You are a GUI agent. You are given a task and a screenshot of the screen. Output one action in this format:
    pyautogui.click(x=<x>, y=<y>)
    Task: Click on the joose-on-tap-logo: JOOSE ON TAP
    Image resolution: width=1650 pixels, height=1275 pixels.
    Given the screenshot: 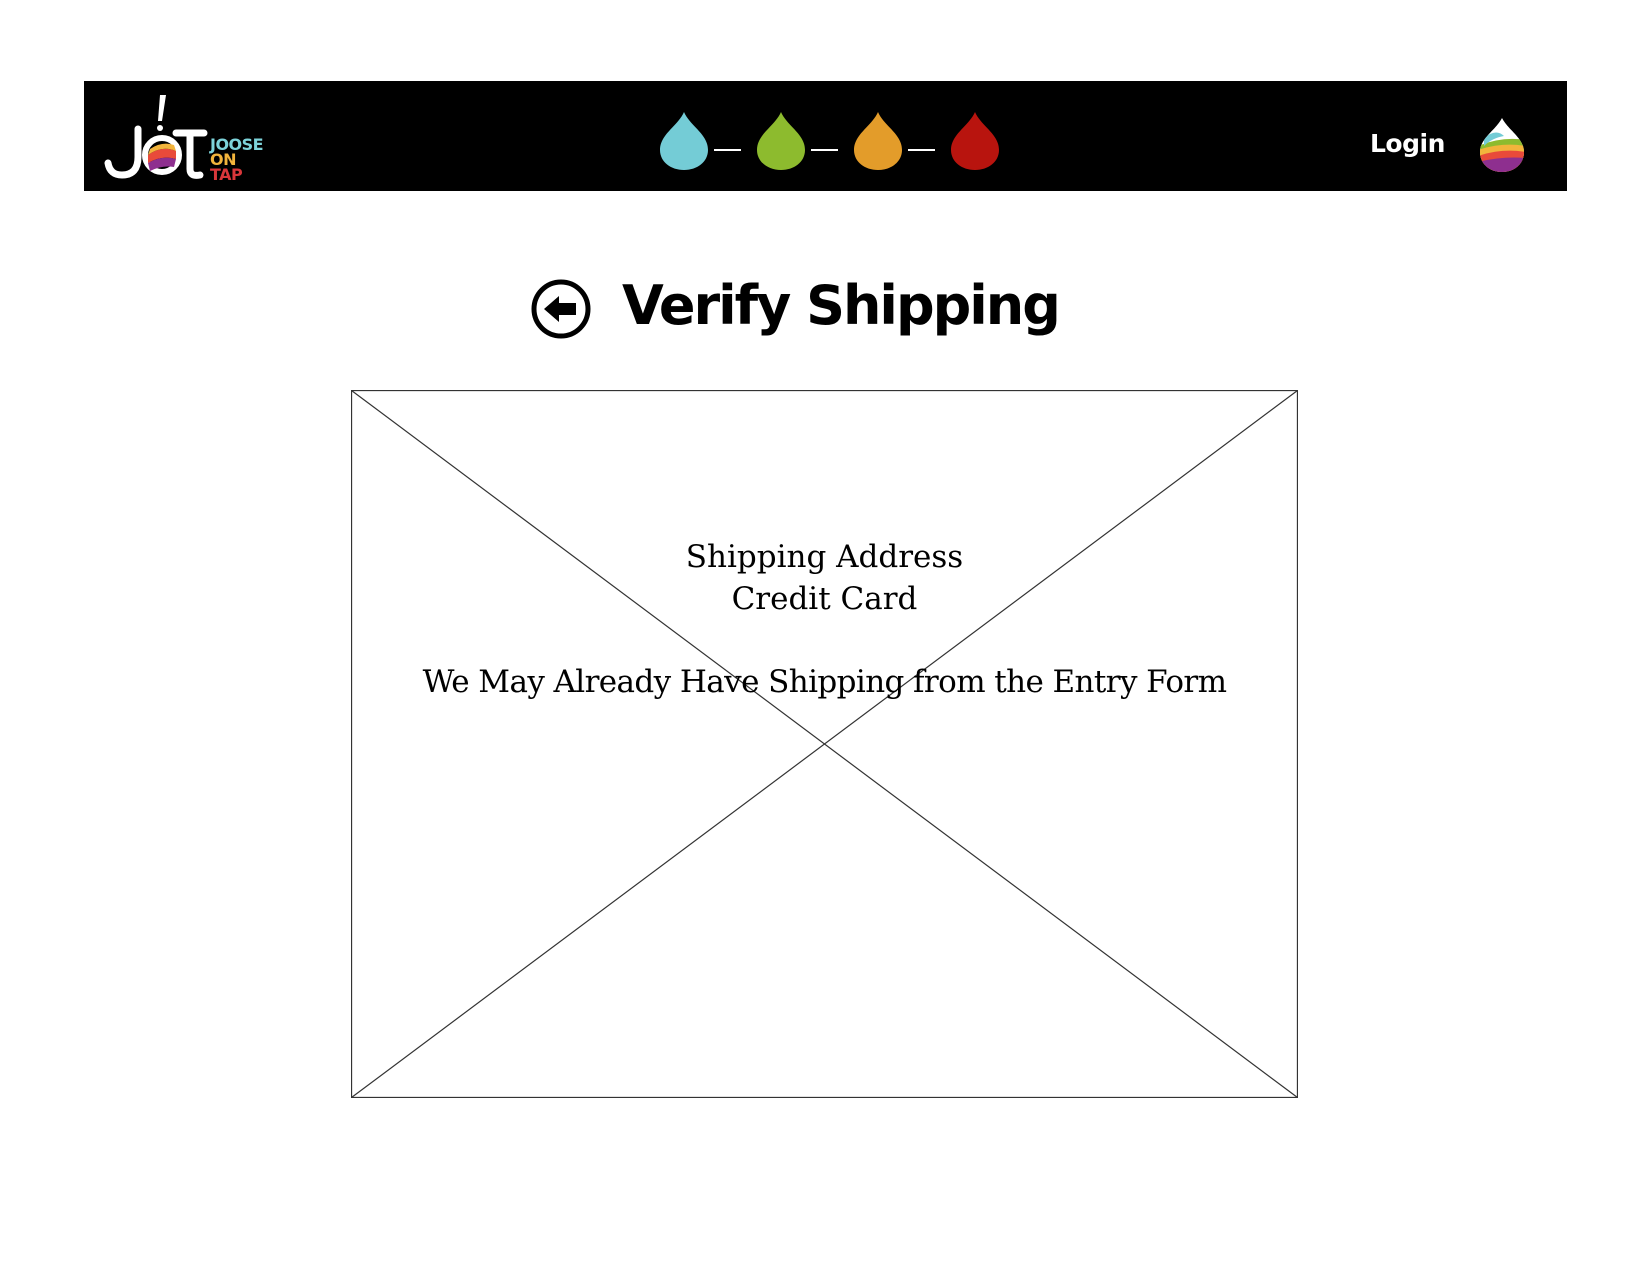 What is the action you would take?
    pyautogui.click(x=189, y=137)
    